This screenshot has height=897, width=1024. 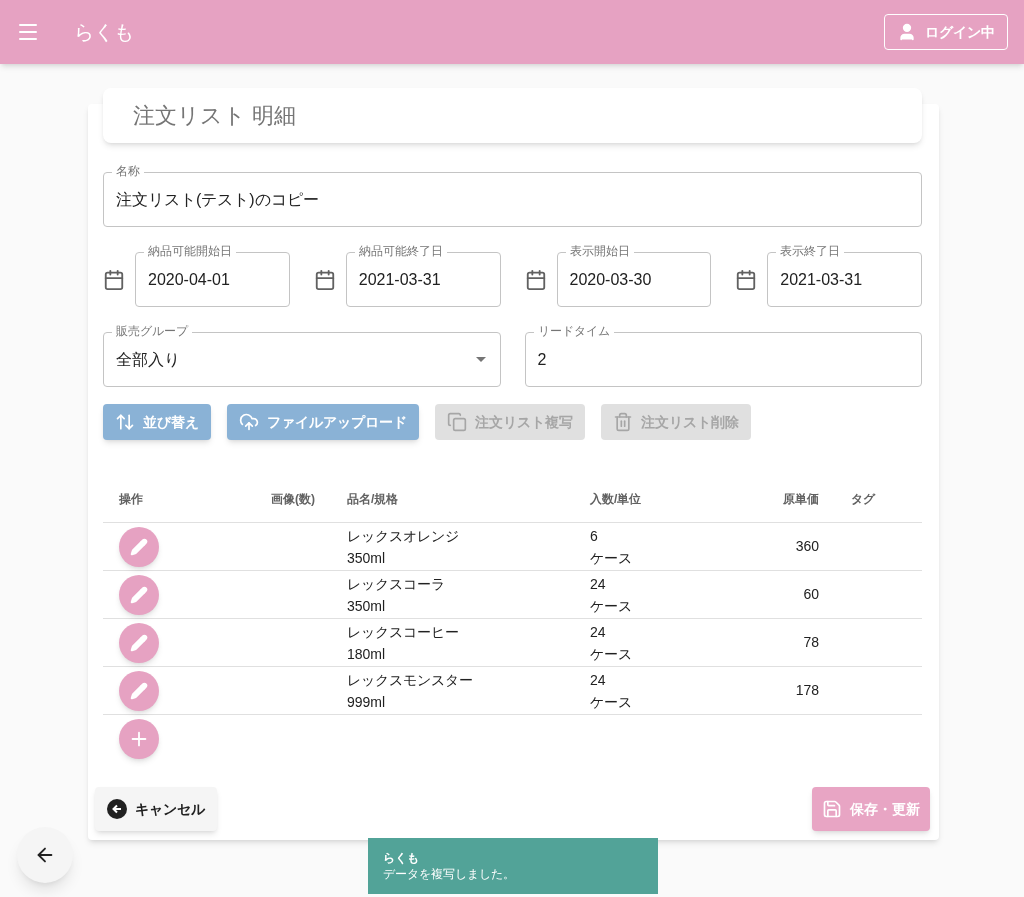 I want to click on dropdown-caret-icon, so click(x=480, y=359).